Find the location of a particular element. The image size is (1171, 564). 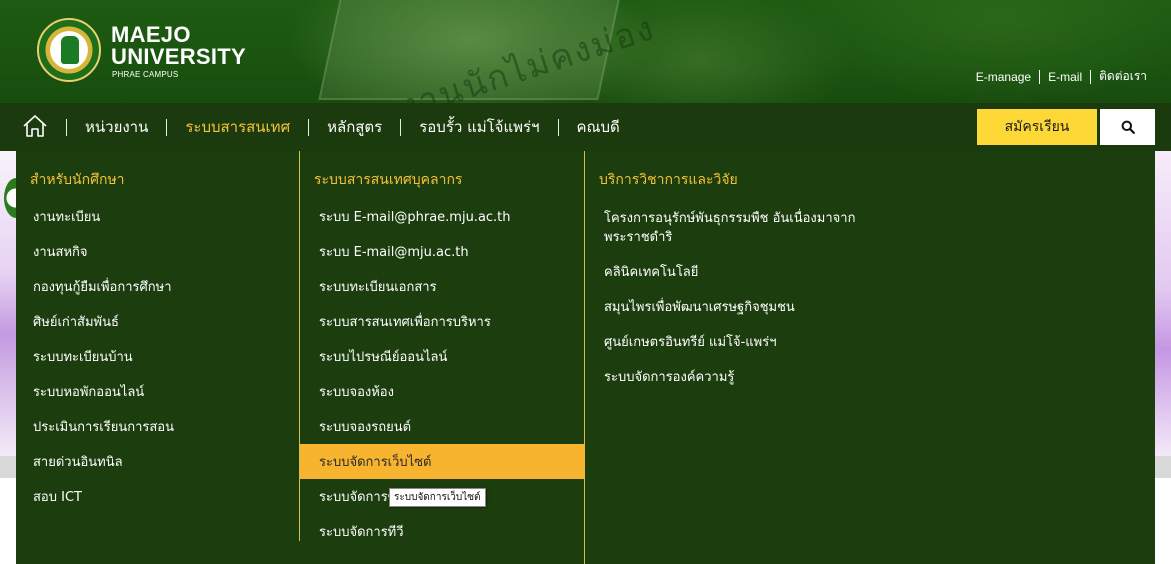

brand-name: MAEJO UNIVERSITY is located at coordinates (178, 46).